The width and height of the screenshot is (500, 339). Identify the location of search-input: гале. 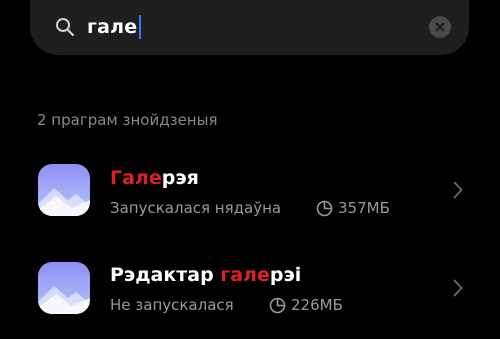
(114, 27).